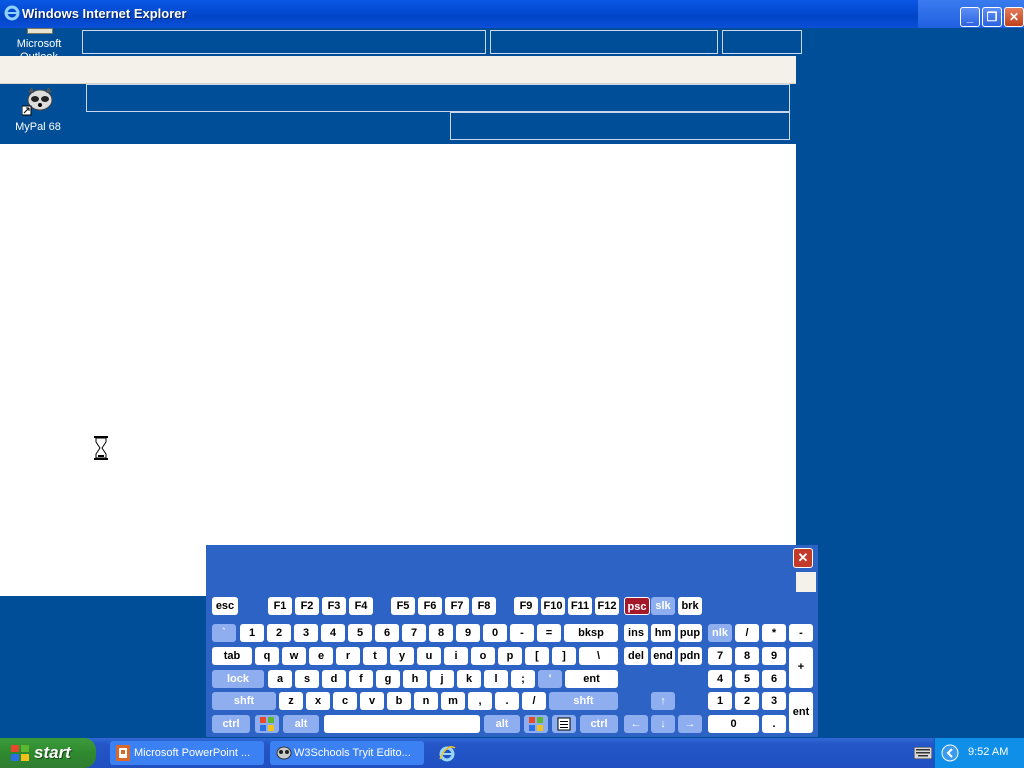 The width and height of the screenshot is (1024, 768). What do you see at coordinates (48, 753) in the screenshot?
I see `start-button: start` at bounding box center [48, 753].